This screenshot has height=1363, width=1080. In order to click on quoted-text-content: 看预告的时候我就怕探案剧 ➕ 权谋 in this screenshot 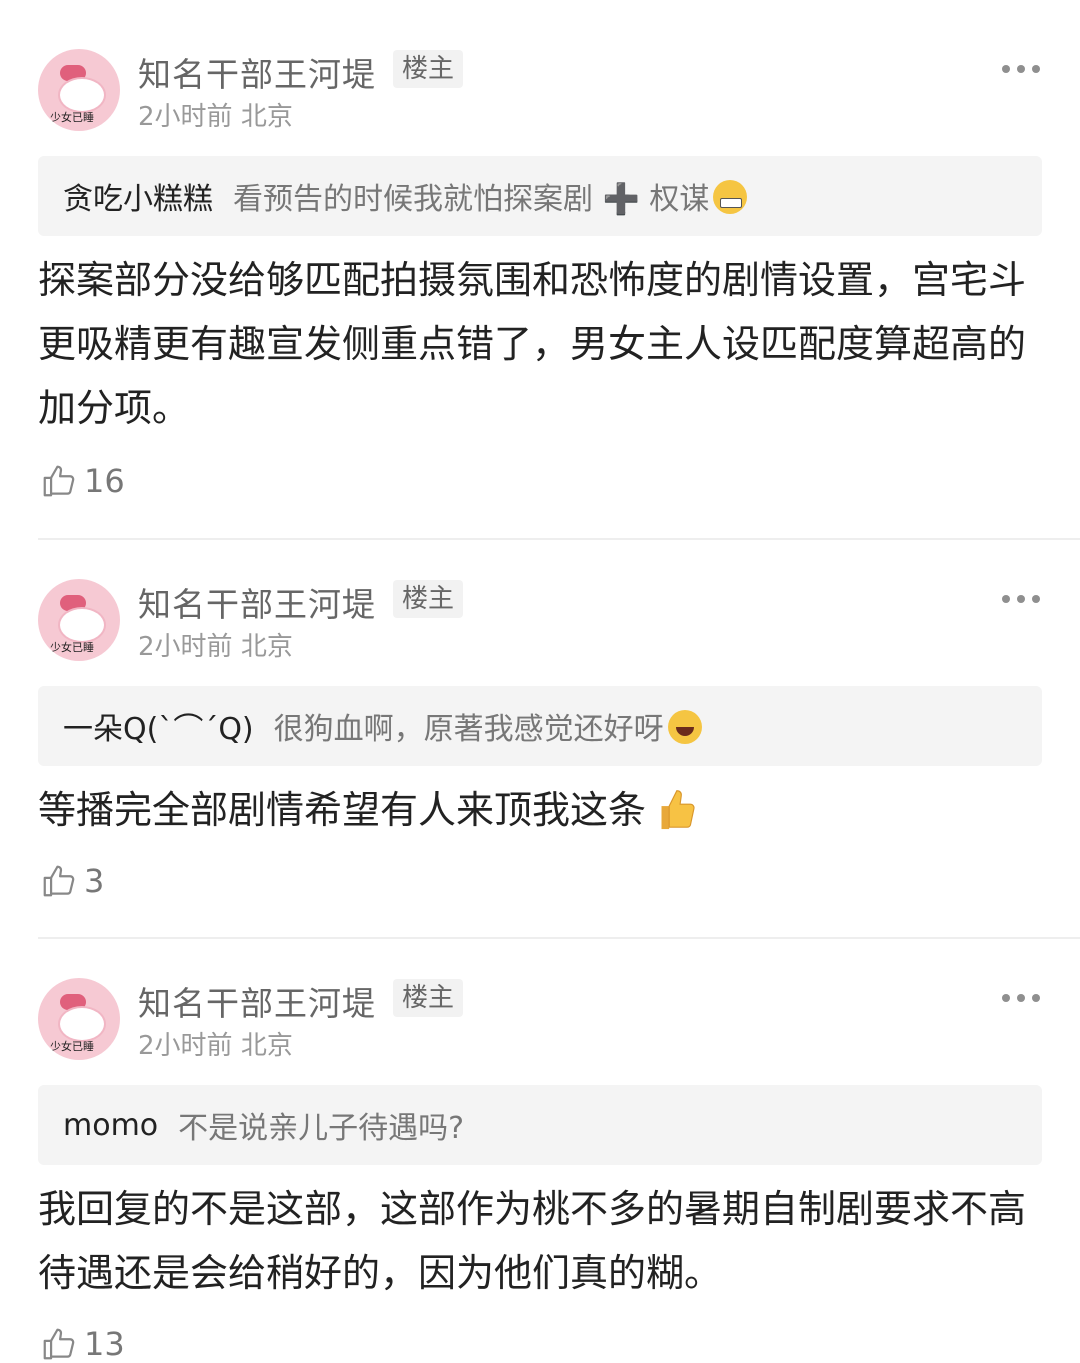, I will do `click(471, 199)`.